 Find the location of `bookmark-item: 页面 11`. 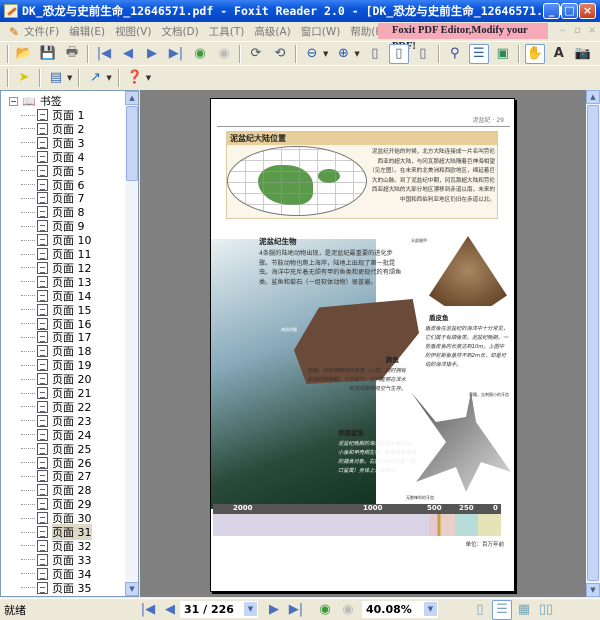

bookmark-item: 页面 11 is located at coordinates (56, 254).